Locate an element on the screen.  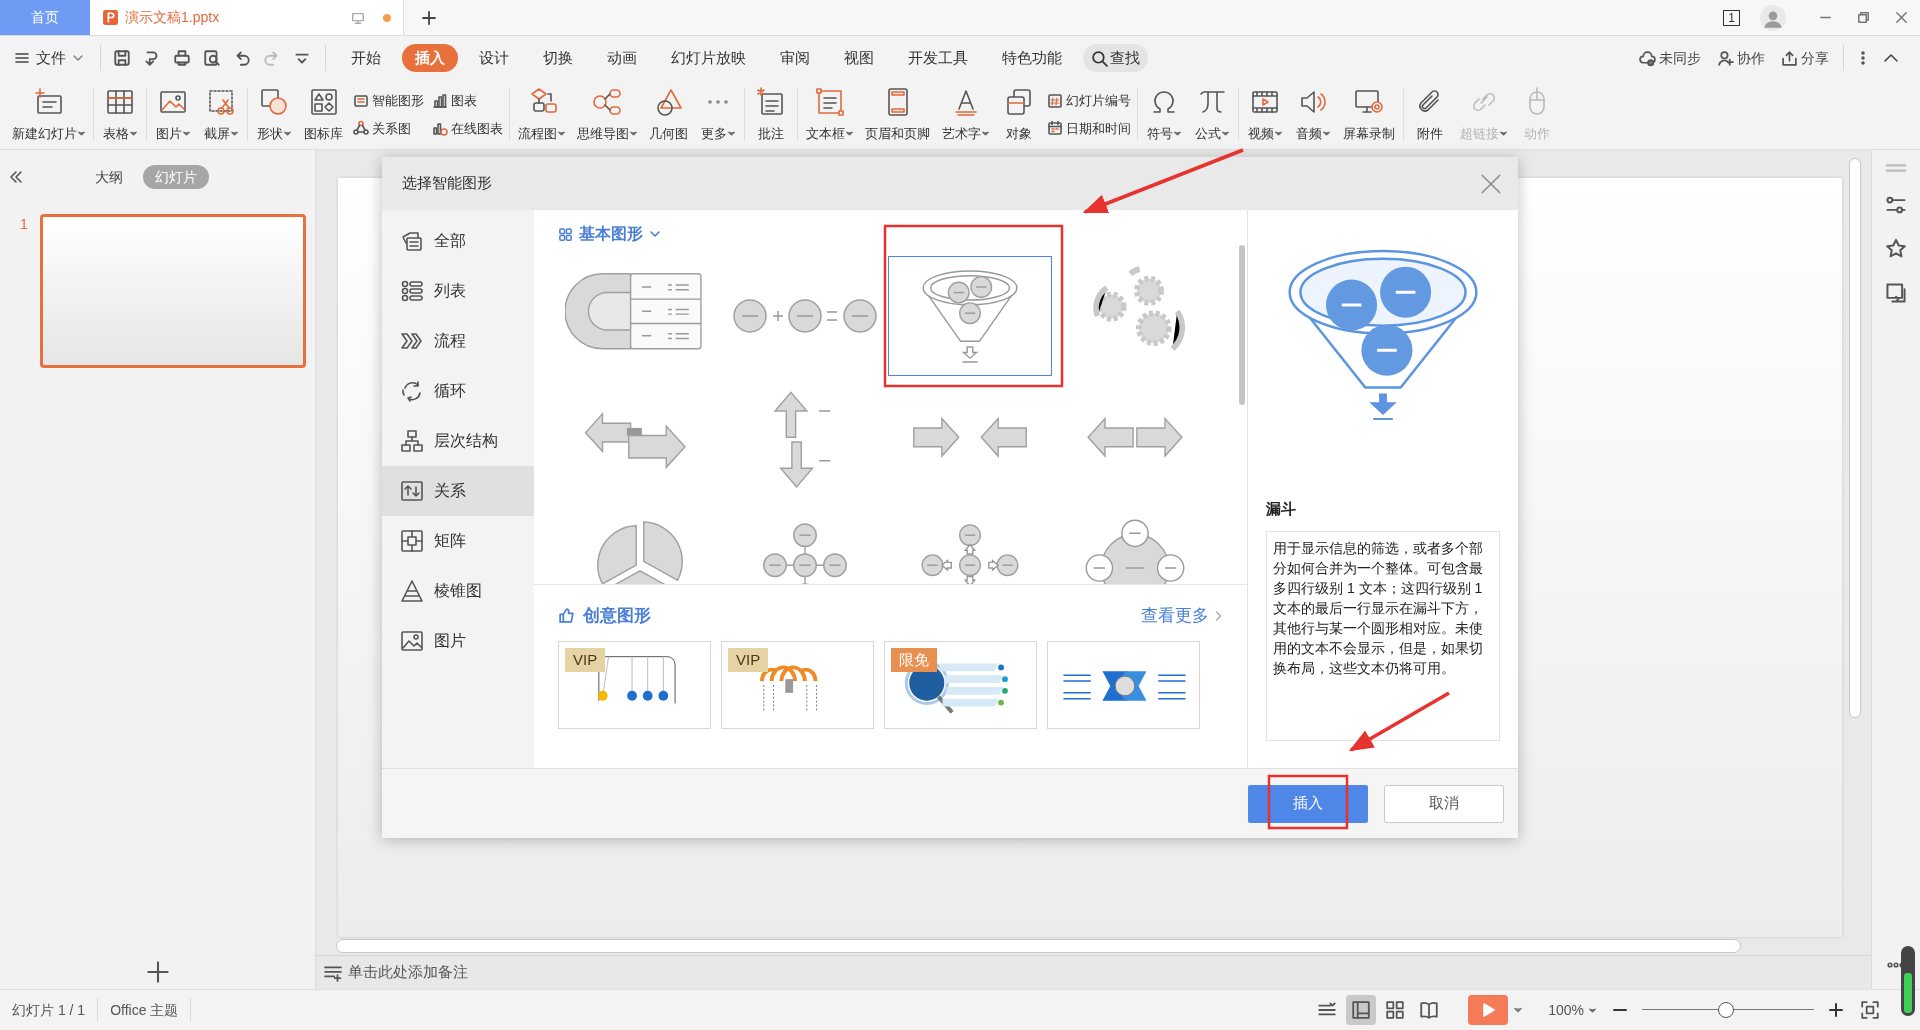
star-button is located at coordinates (1896, 249).